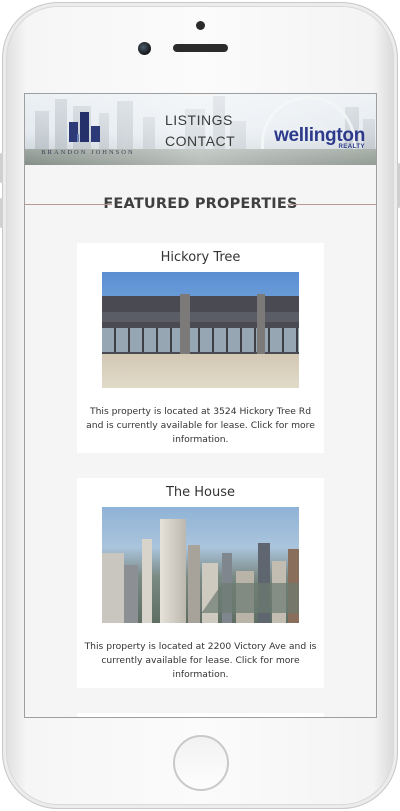 This screenshot has height=811, width=400. I want to click on wellington-realty-logo: wellington REALTY, so click(319, 138).